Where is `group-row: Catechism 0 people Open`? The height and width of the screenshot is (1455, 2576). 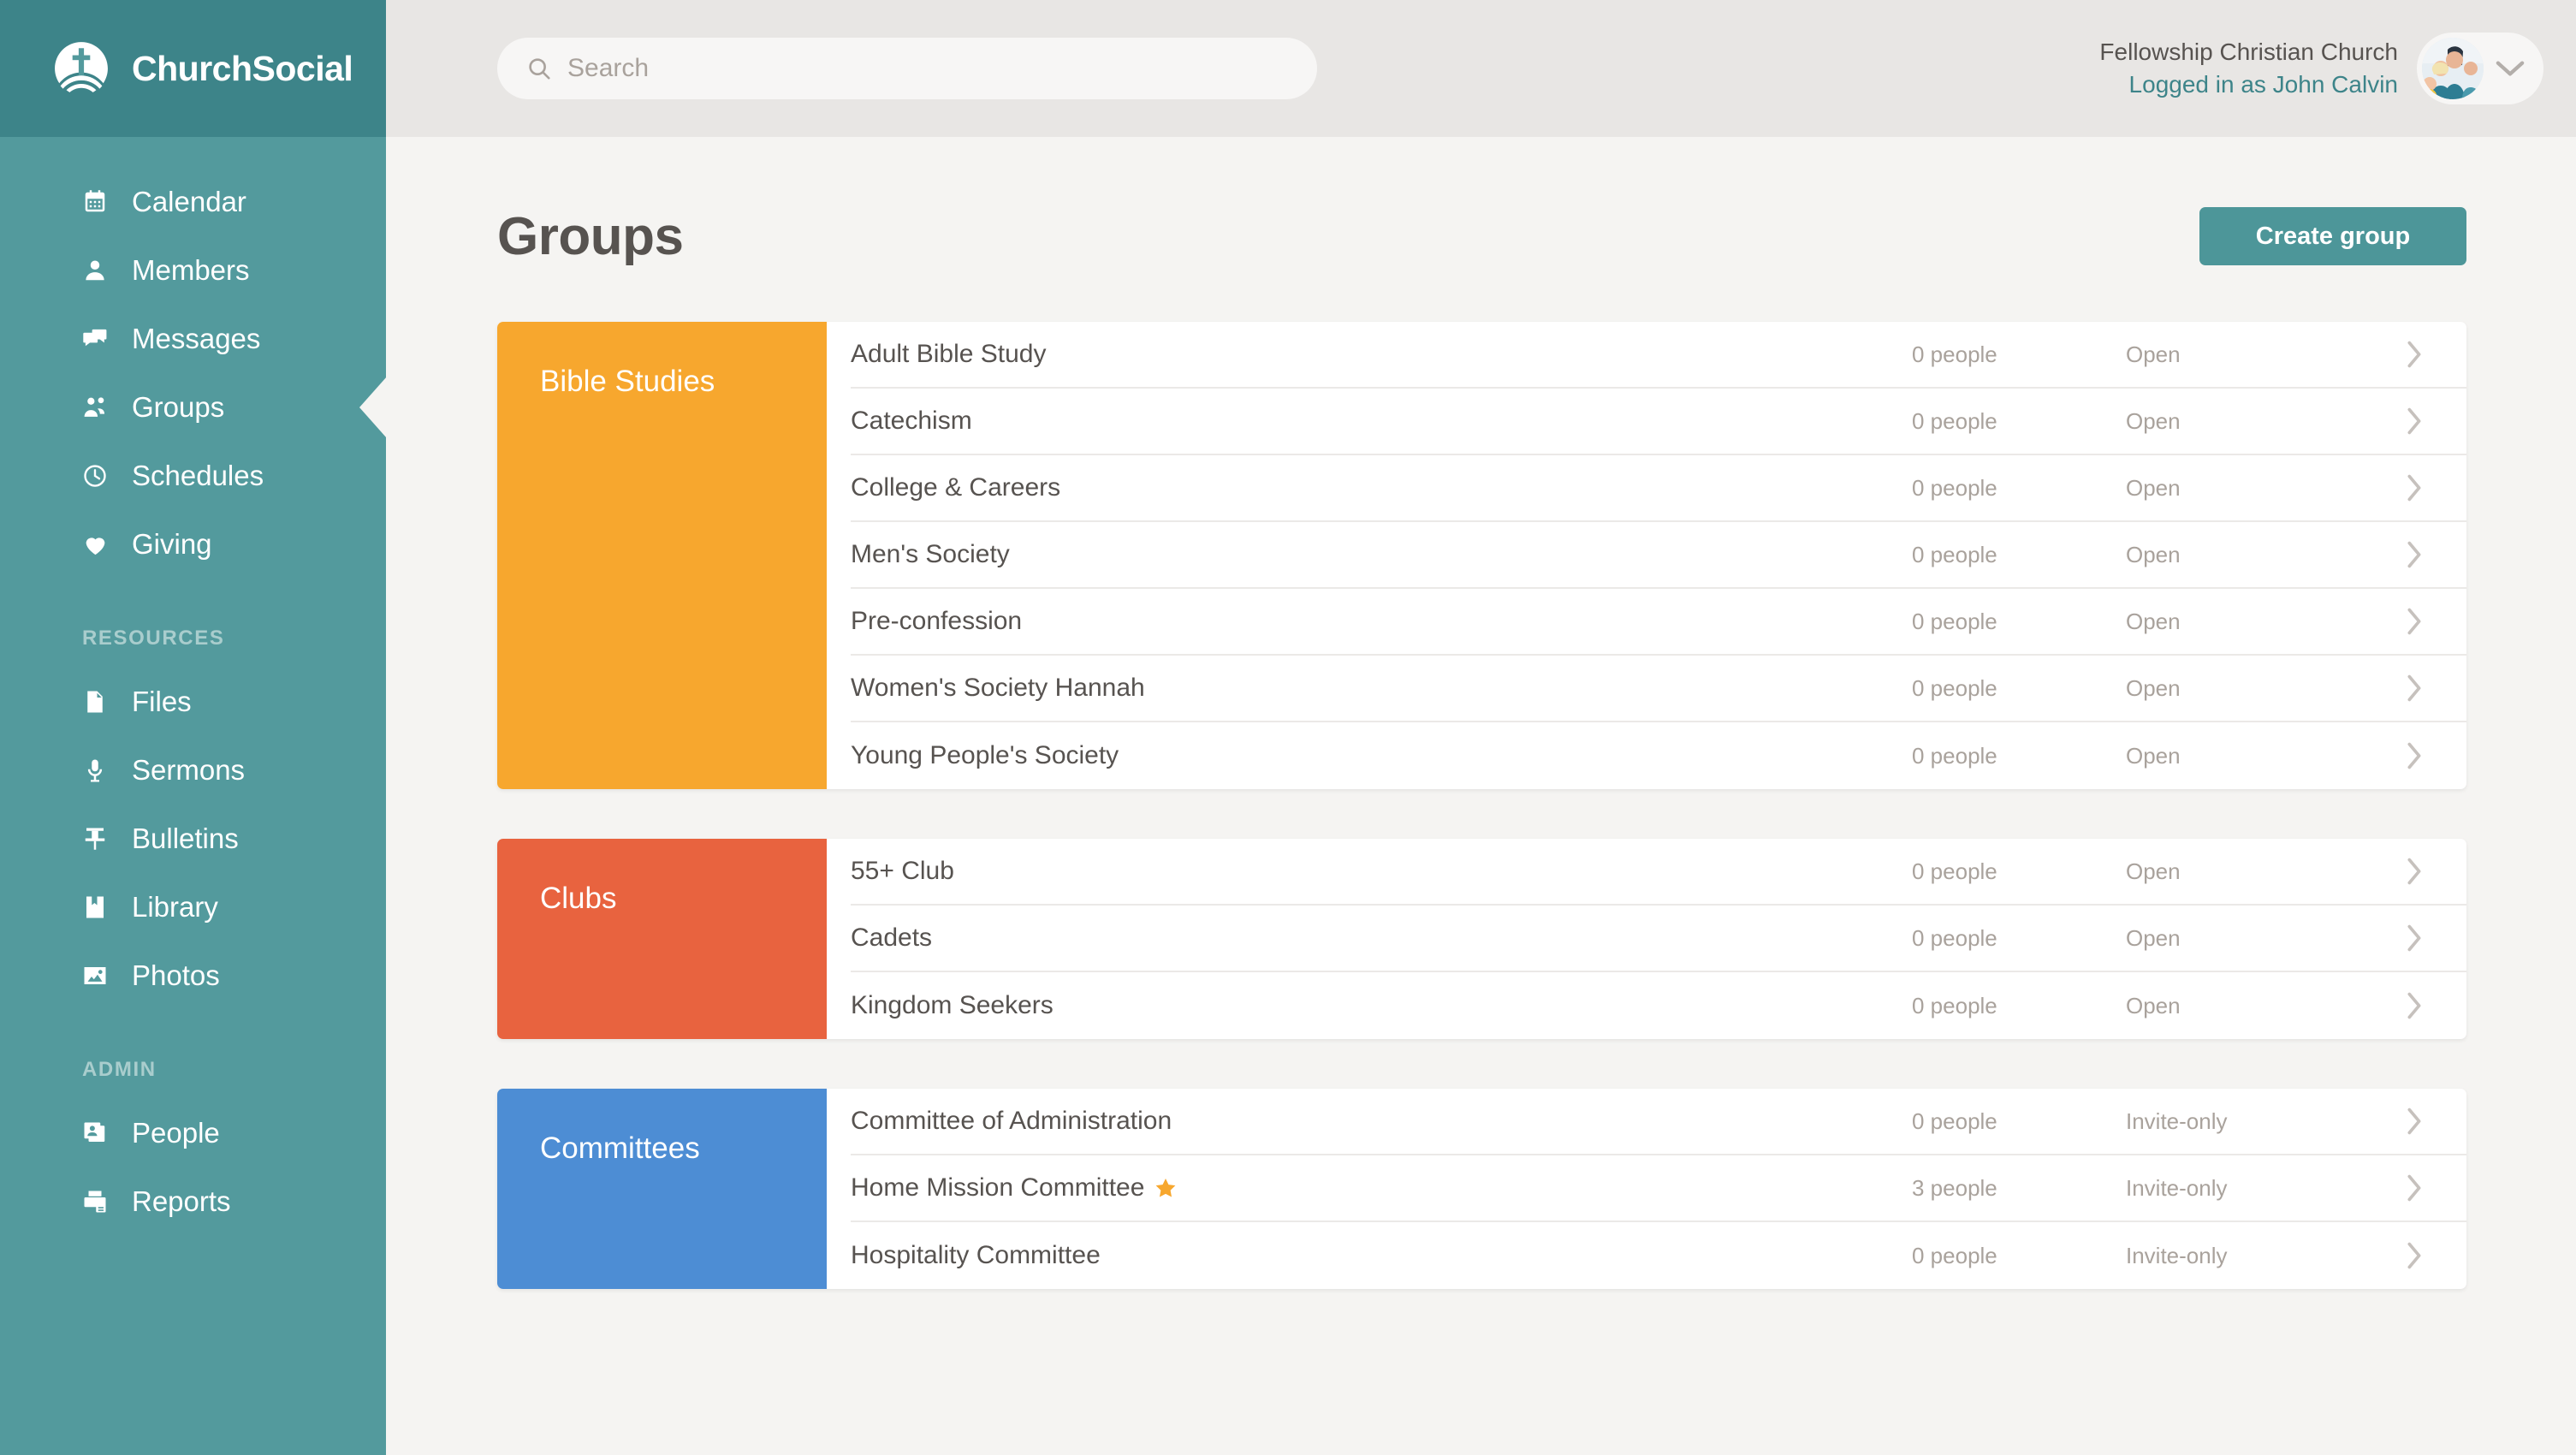
group-row: Catechism 0 people Open is located at coordinates (1658, 422).